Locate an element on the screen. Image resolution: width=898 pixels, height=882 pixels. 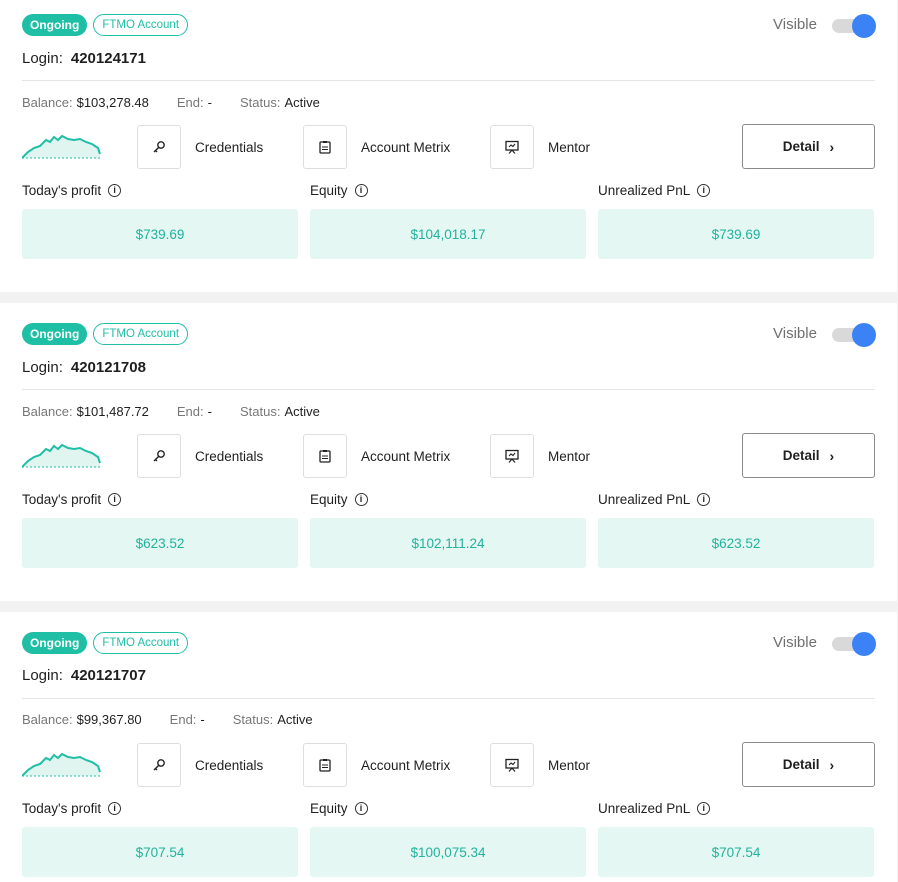
status-badge: Ongoing is located at coordinates (55, 334).